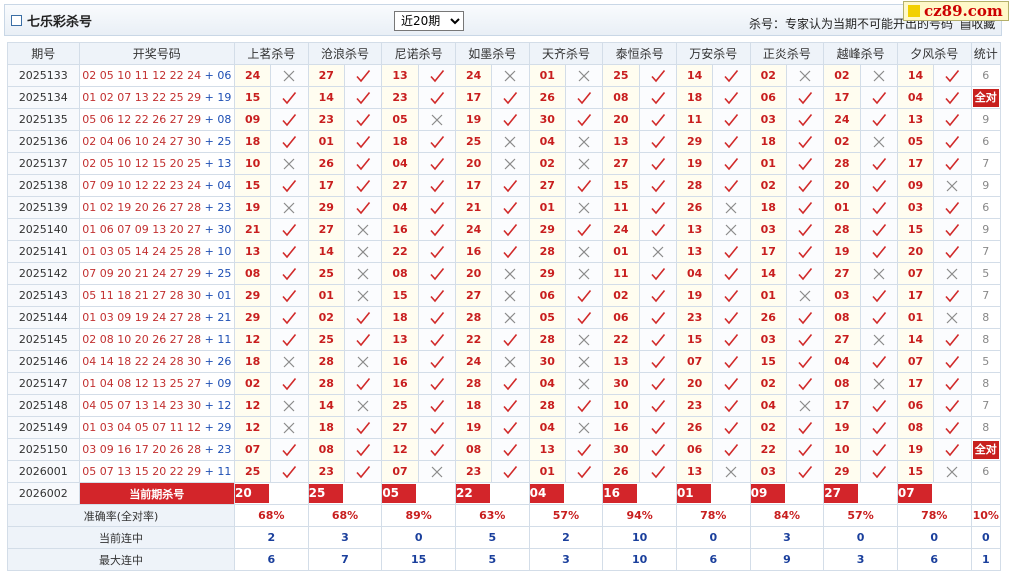 This screenshot has height=579, width=1009. Describe the element at coordinates (224, 427) in the screenshot. I see `draw-special-number: 29` at that location.